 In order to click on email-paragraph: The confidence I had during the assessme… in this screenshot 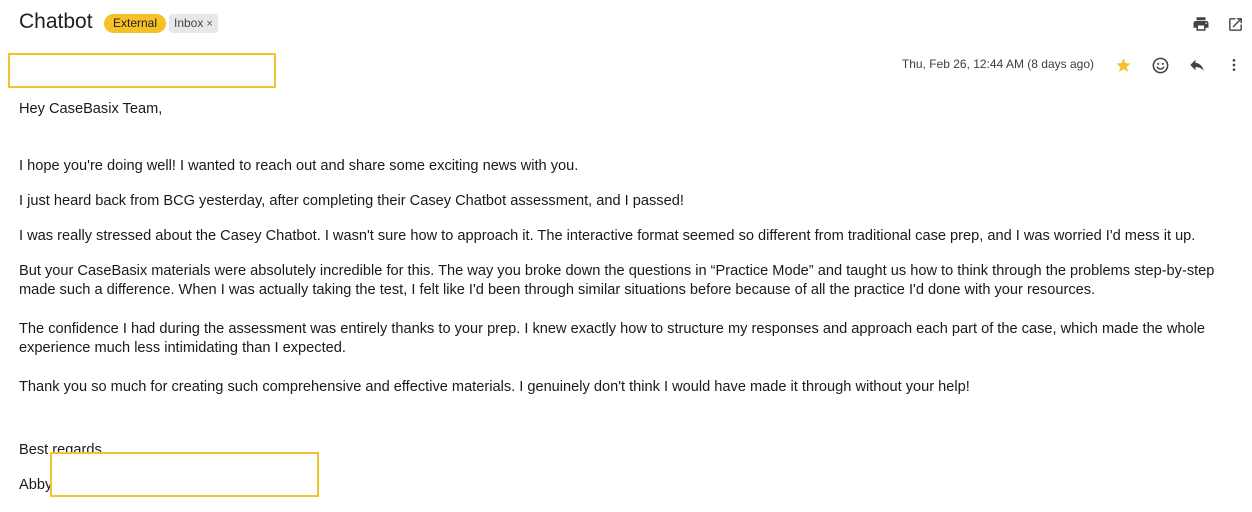, I will do `click(612, 338)`.